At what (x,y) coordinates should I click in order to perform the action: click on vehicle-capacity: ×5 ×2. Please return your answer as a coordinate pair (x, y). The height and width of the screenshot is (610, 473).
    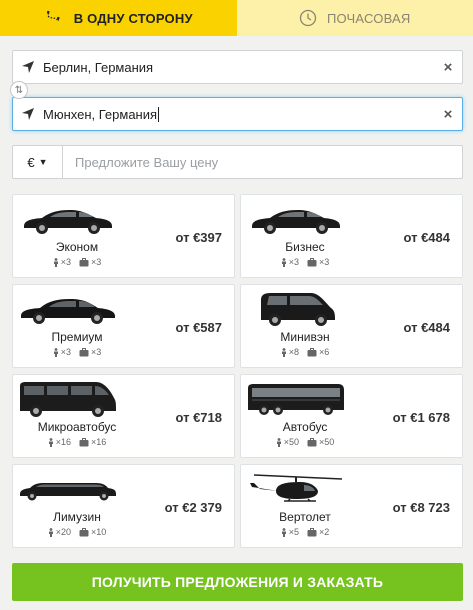
    Looking at the image, I should click on (305, 532).